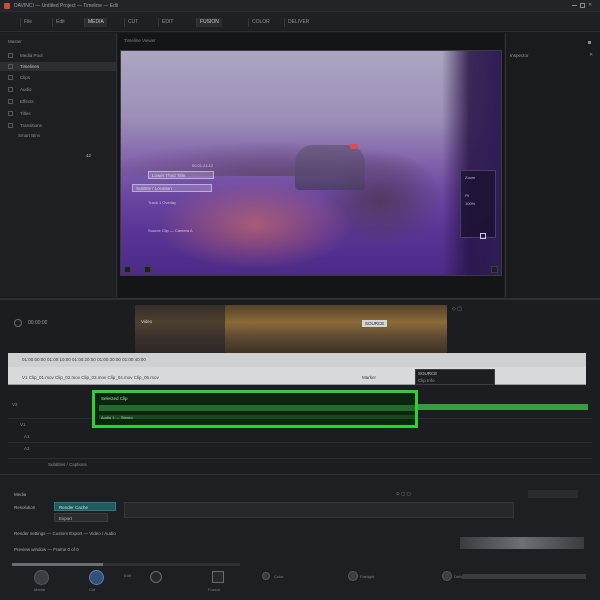  I want to click on menu-media: MEDIA, so click(95, 22).